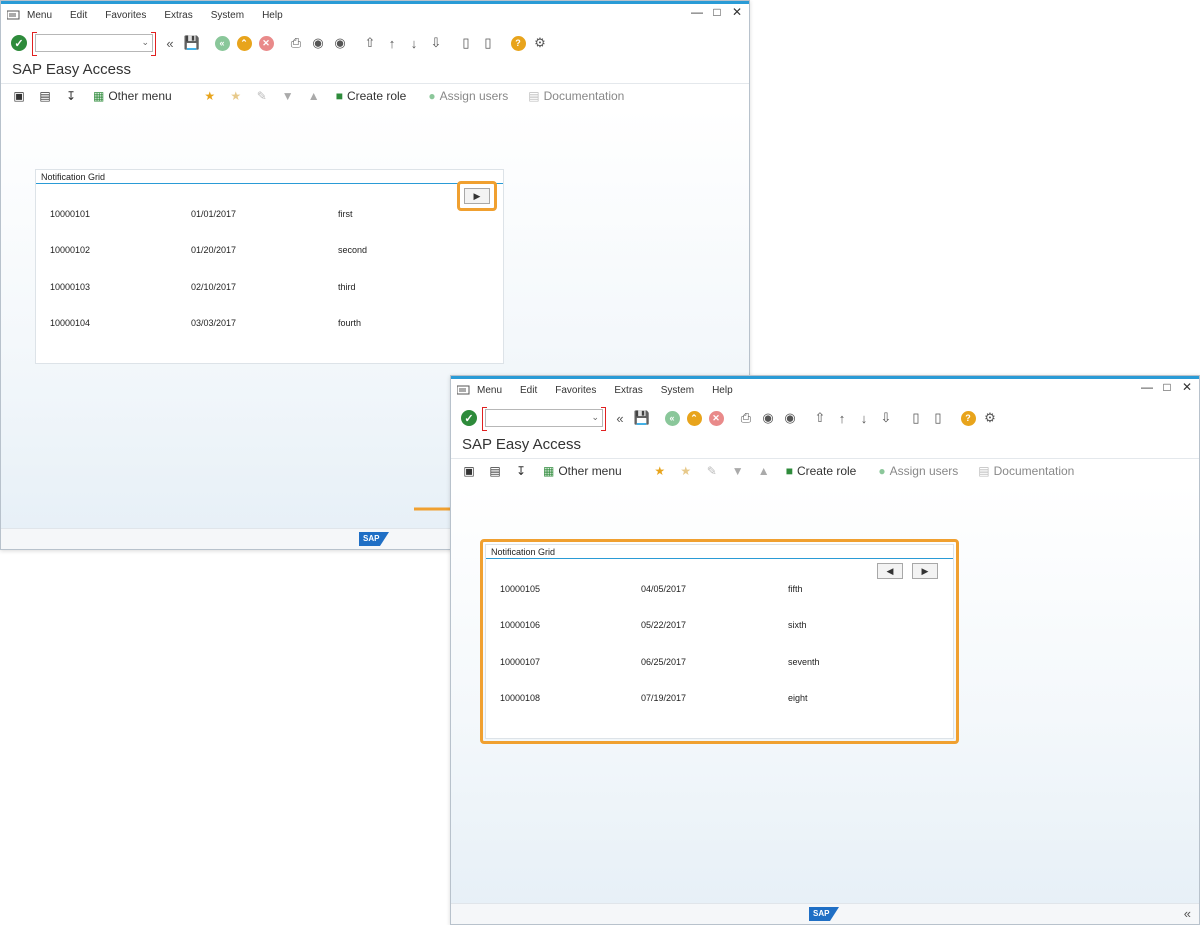 Image resolution: width=1200 pixels, height=925 pixels. I want to click on notification-label: third, so click(347, 287).